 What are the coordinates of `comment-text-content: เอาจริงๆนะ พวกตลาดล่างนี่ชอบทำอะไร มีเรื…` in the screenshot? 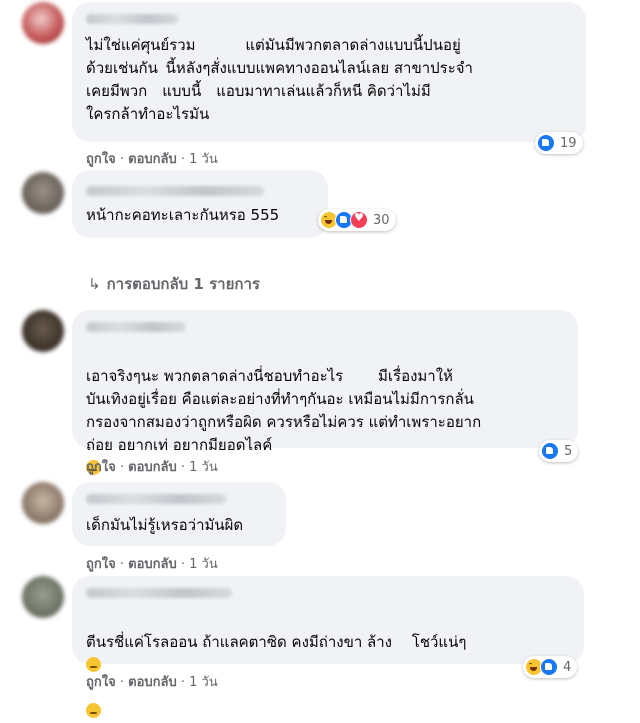 It's located at (284, 410).